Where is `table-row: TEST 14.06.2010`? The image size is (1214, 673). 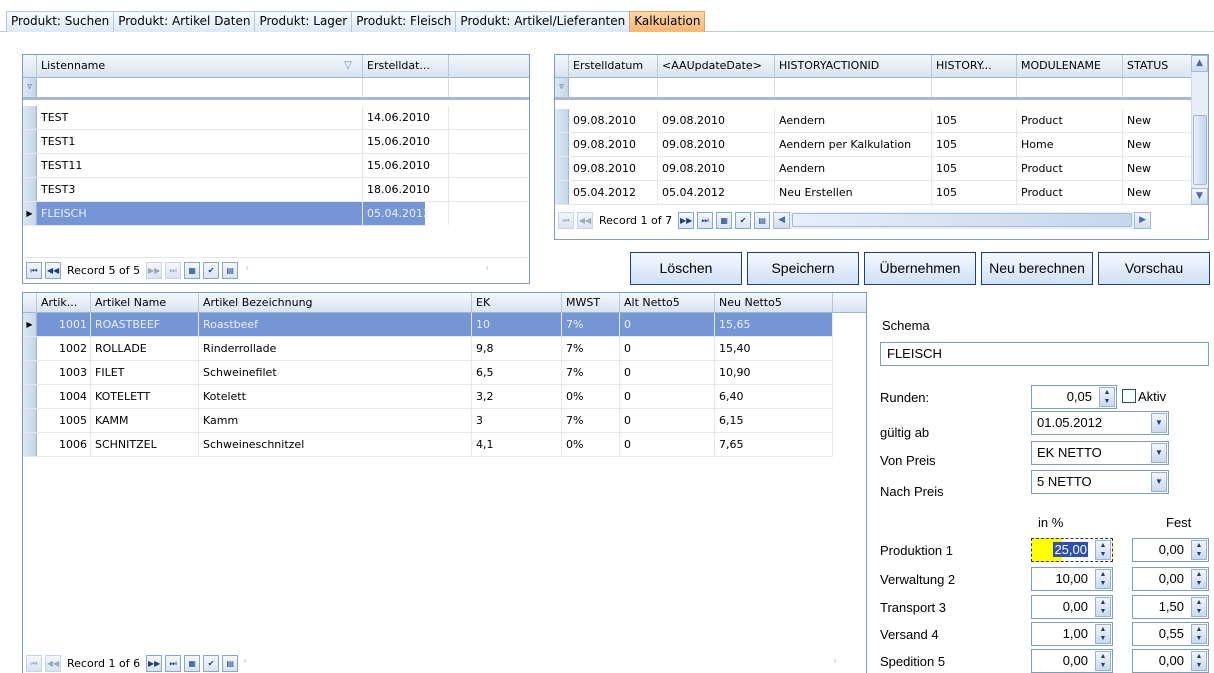
table-row: TEST 14.06.2010 is located at coordinates (276, 118).